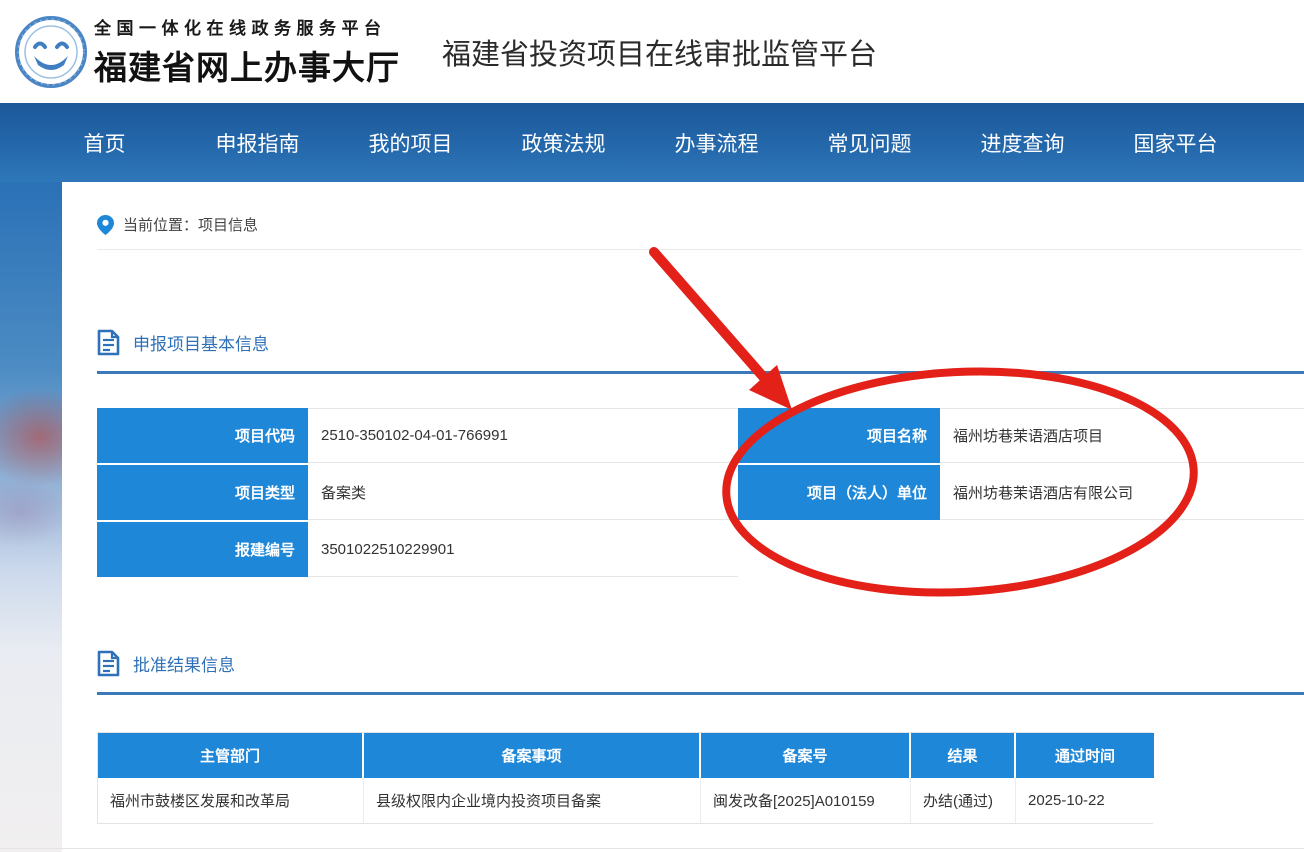  What do you see at coordinates (839, 435) in the screenshot?
I see `field-label-project-name: 项目名称` at bounding box center [839, 435].